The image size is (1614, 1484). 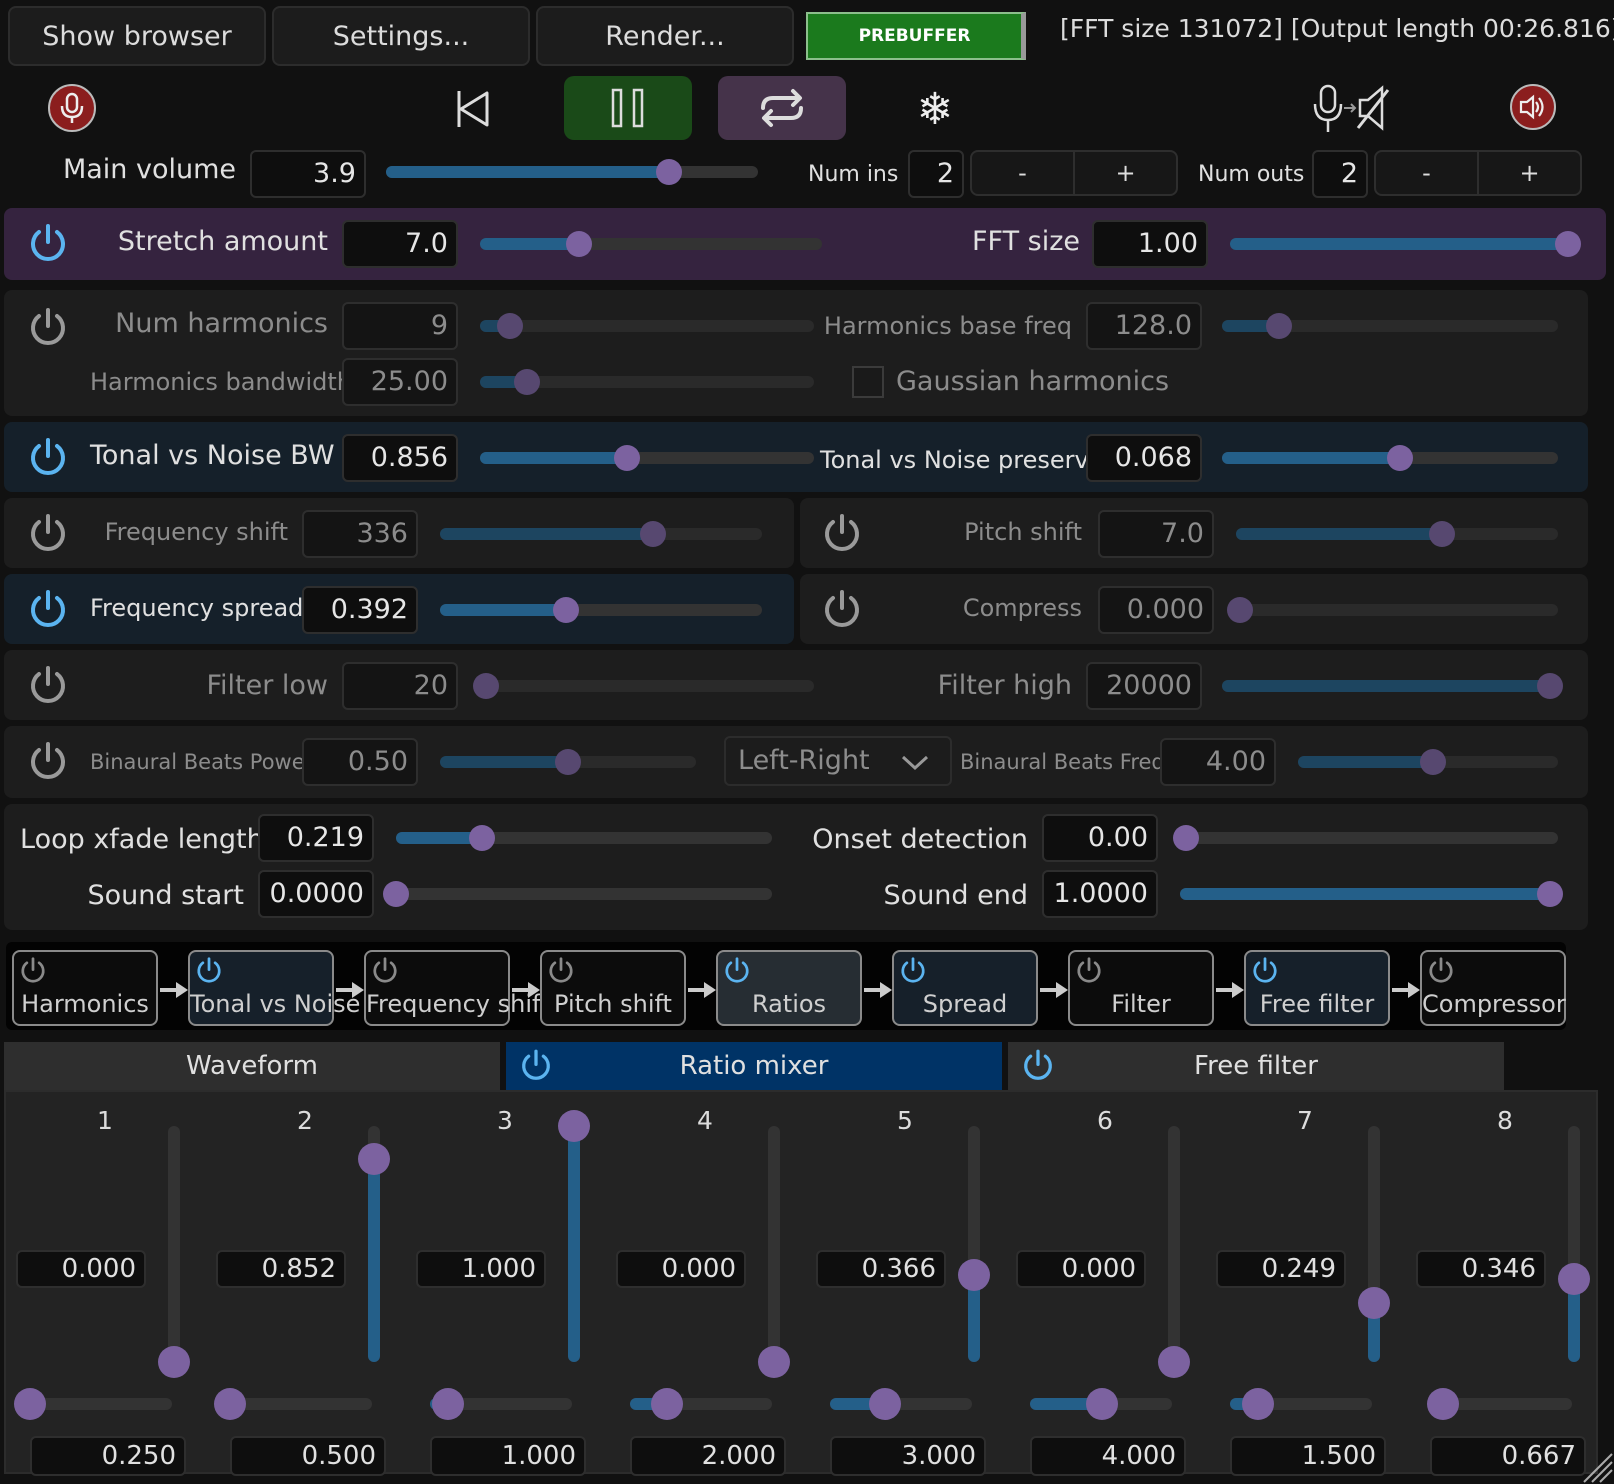 I want to click on channel-ratio-value: 4.000, so click(x=1108, y=1456).